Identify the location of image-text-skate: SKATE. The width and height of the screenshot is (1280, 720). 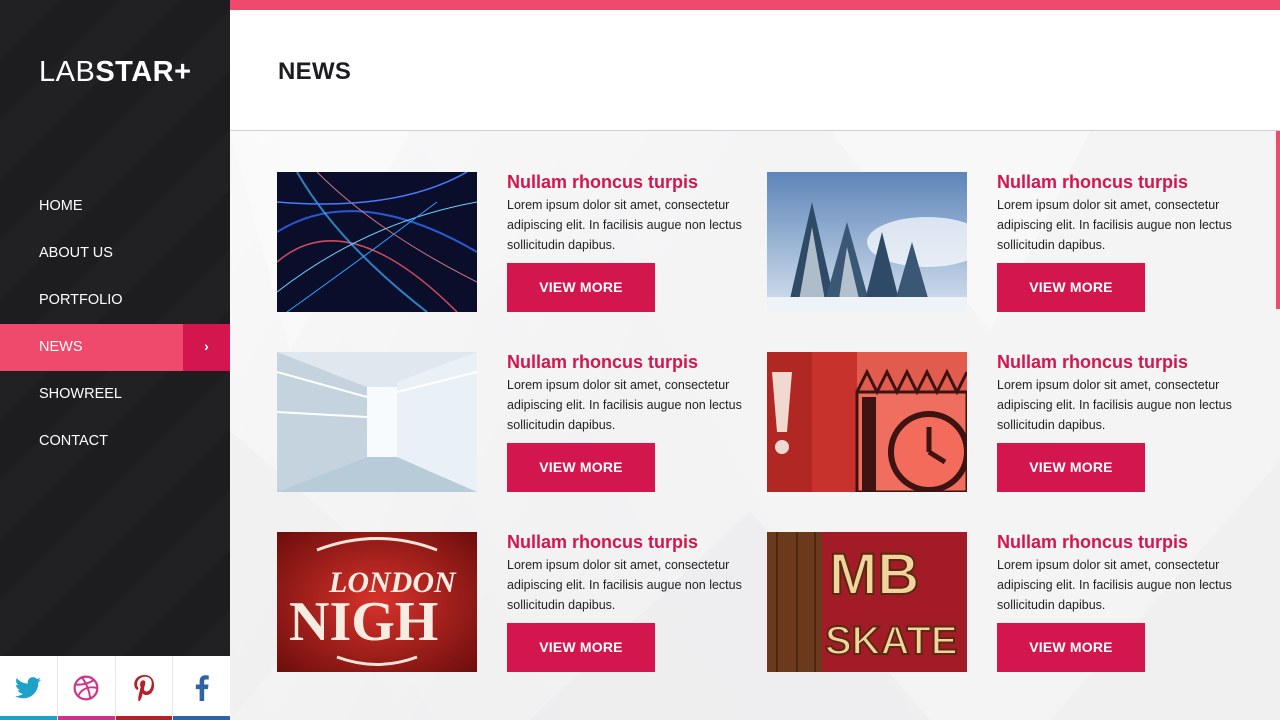
(891, 641).